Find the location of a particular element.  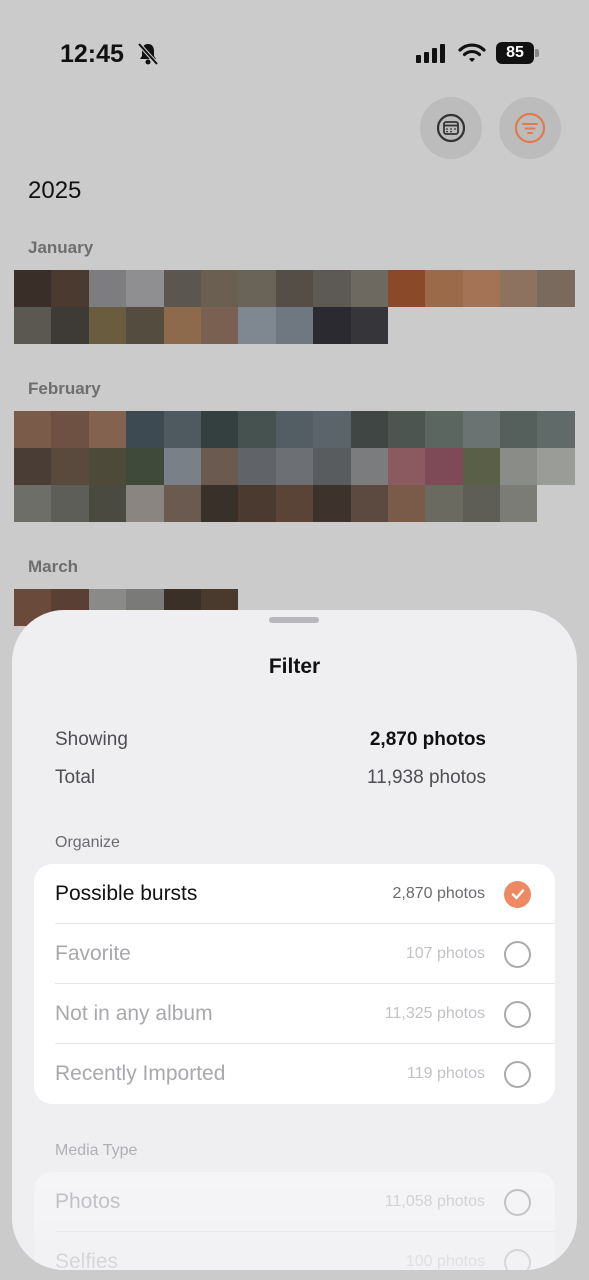

media-type-card: Photos 11,058 photos Selfies 100 photos is located at coordinates (294, 1221).